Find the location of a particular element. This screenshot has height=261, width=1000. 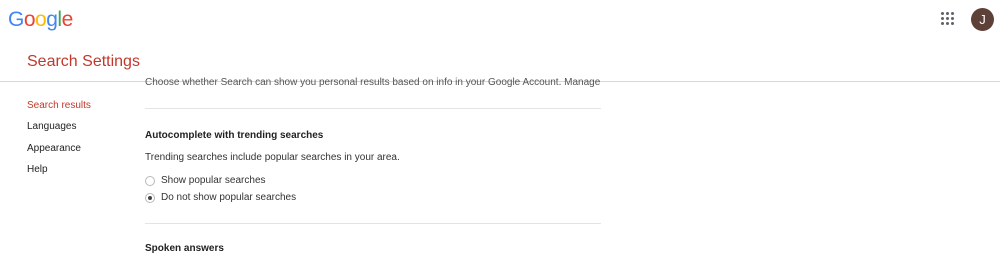

sidebar-nav: Search results Languages Appearance Help is located at coordinates (59, 142).